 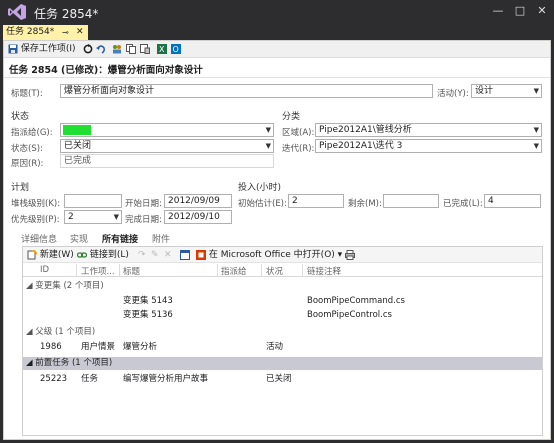 I want to click on link-icon, so click(x=145, y=49).